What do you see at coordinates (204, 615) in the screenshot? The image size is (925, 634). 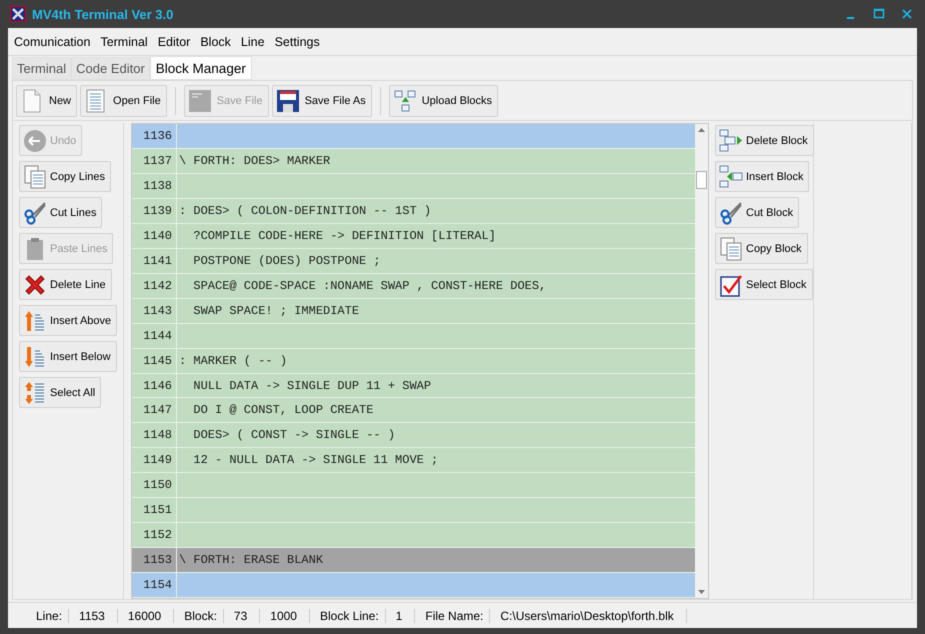 I see `status-label: Block:` at bounding box center [204, 615].